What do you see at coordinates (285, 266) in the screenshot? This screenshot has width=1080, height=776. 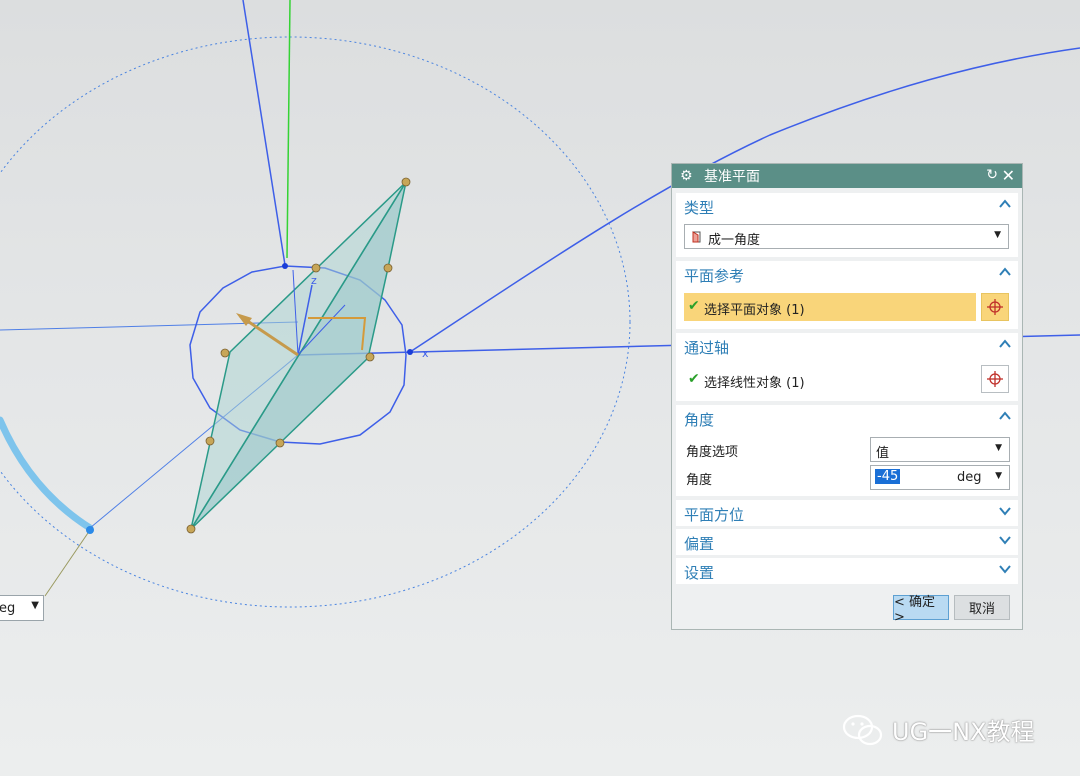 I see `axis-point` at bounding box center [285, 266].